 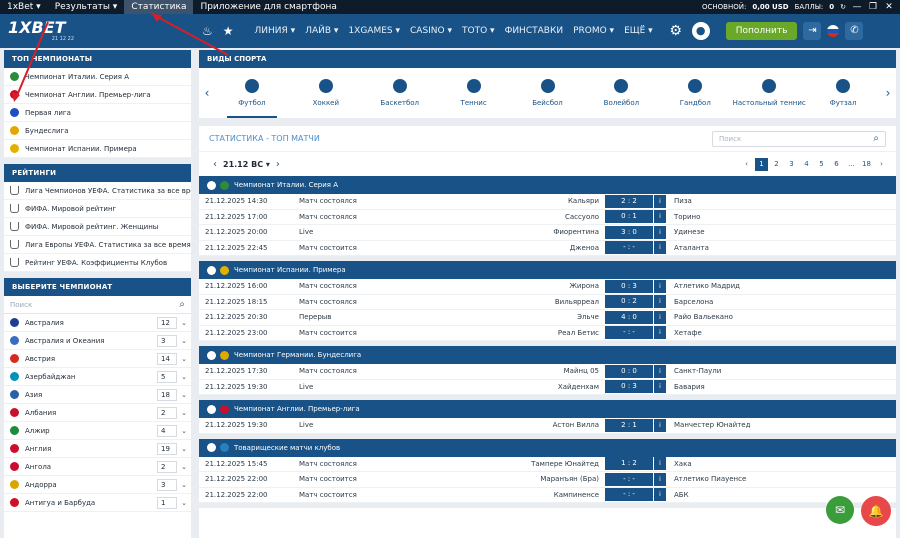 I want to click on sport-tab: Гандбол, so click(x=695, y=93).